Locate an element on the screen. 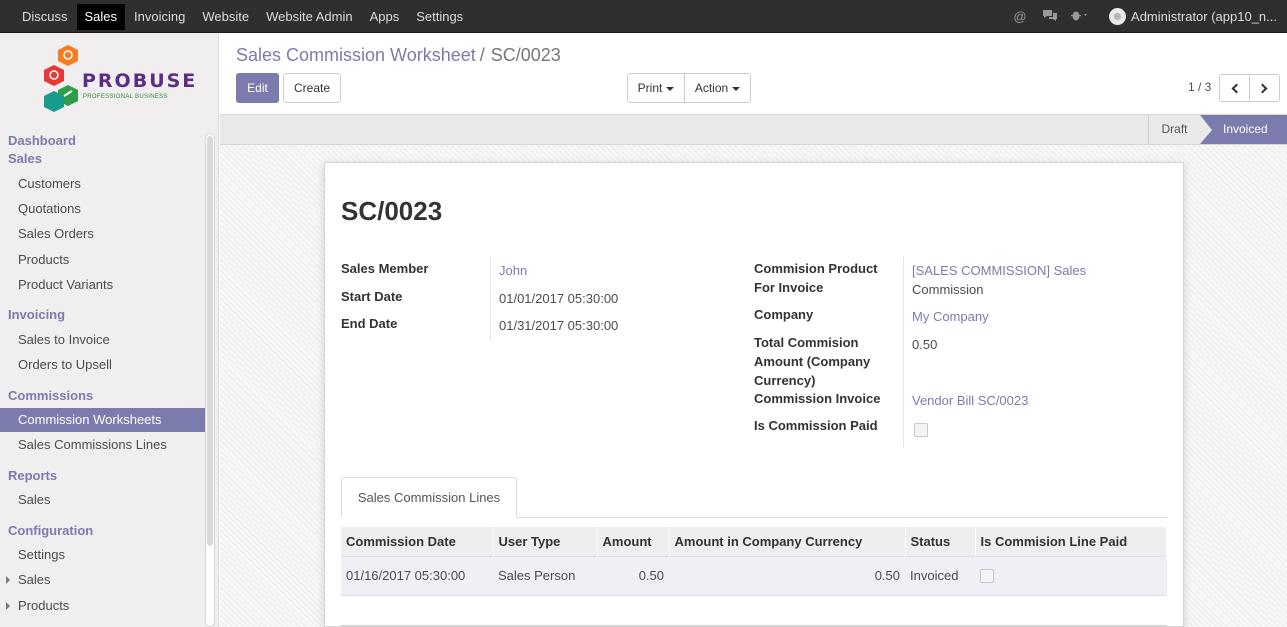 This screenshot has height=627, width=1287. total-label-line1: Total Commision is located at coordinates (806, 342).